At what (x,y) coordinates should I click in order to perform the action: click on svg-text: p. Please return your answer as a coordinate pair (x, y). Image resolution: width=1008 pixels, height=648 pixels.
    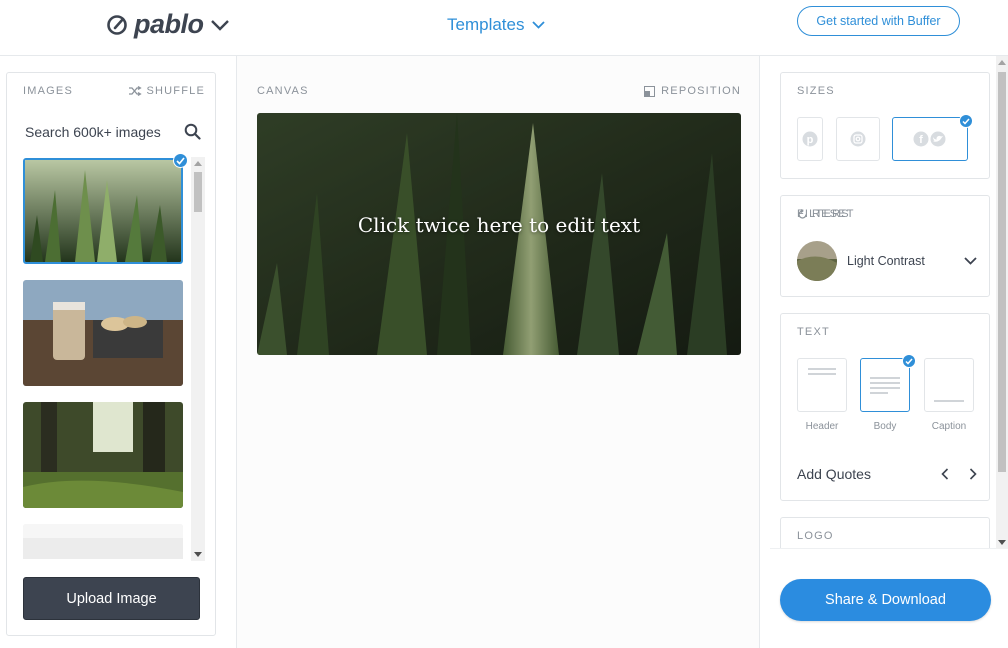
    Looking at the image, I should click on (810, 140).